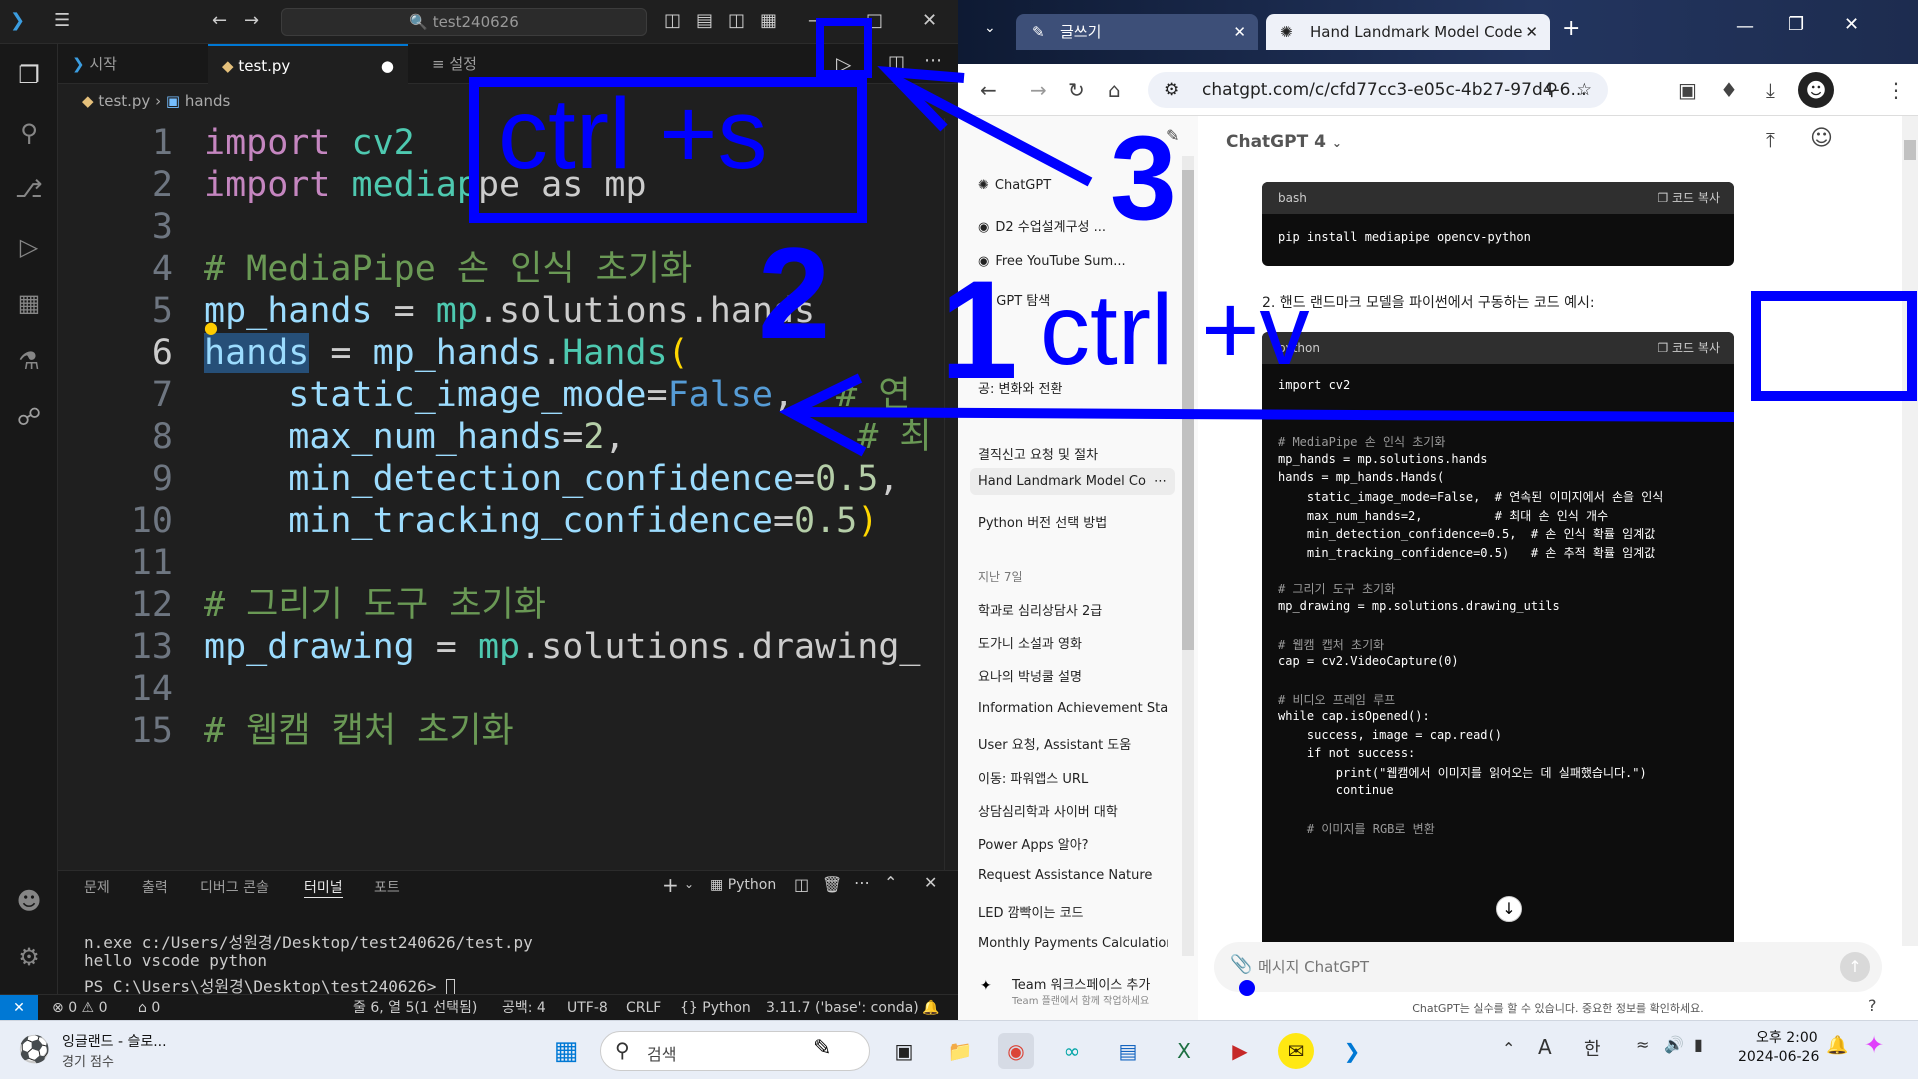  Describe the element at coordinates (743, 885) in the screenshot. I see `terminal-profile: ▦ Python` at that location.